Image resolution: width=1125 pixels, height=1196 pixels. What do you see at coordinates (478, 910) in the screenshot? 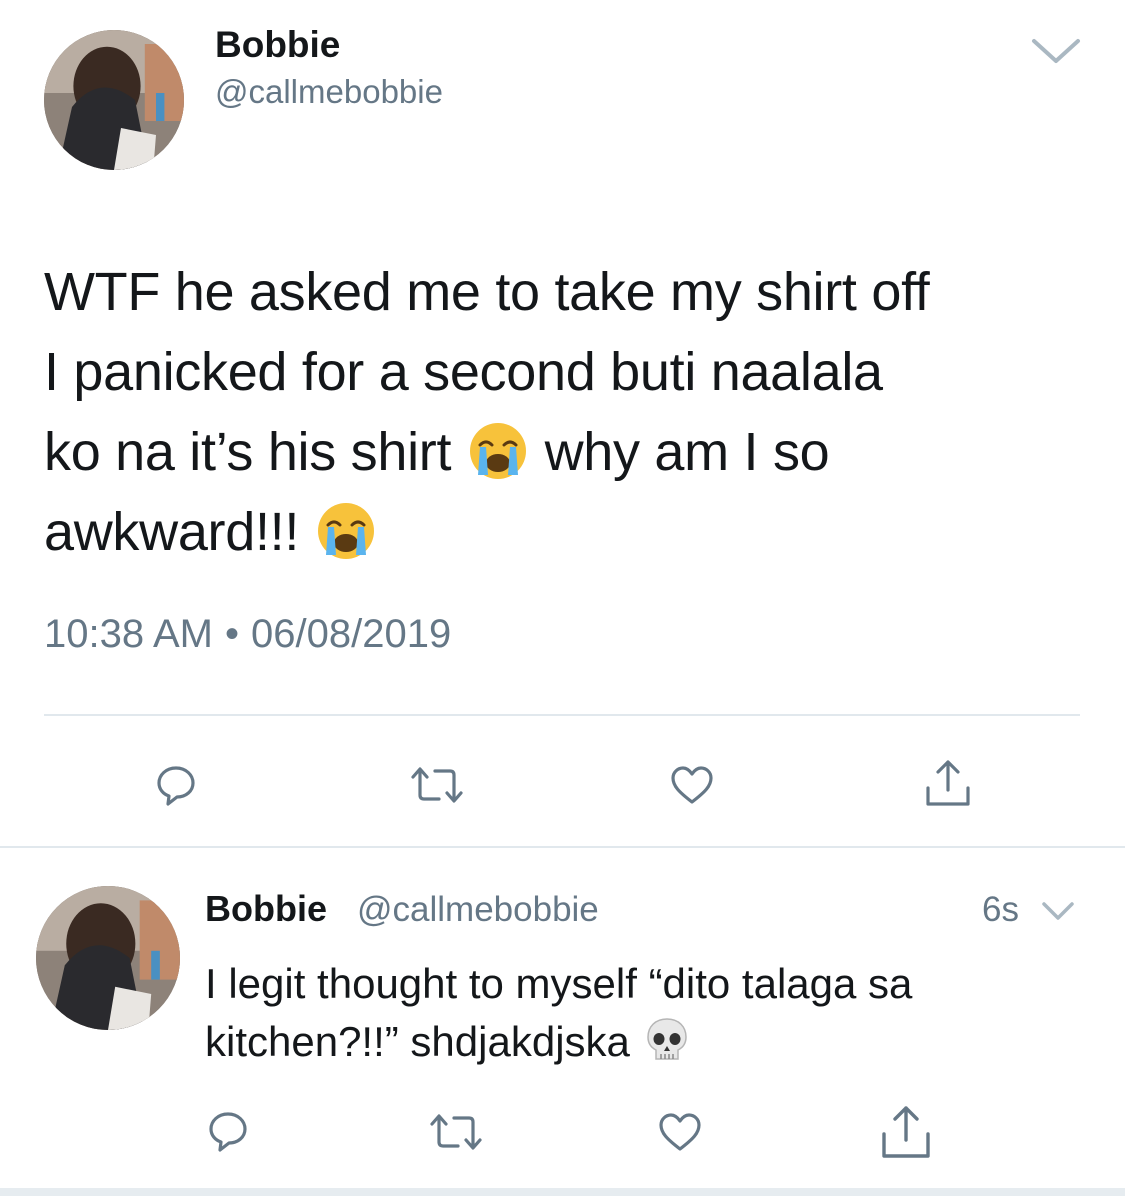
I see `reply-author-handle: @callmebobbie` at bounding box center [478, 910].